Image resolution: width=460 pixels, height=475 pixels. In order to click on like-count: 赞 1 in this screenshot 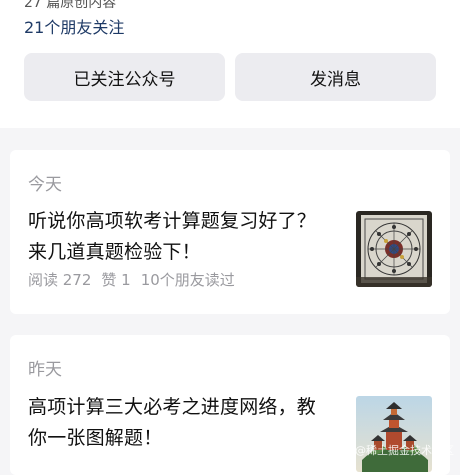, I will do `click(116, 280)`.